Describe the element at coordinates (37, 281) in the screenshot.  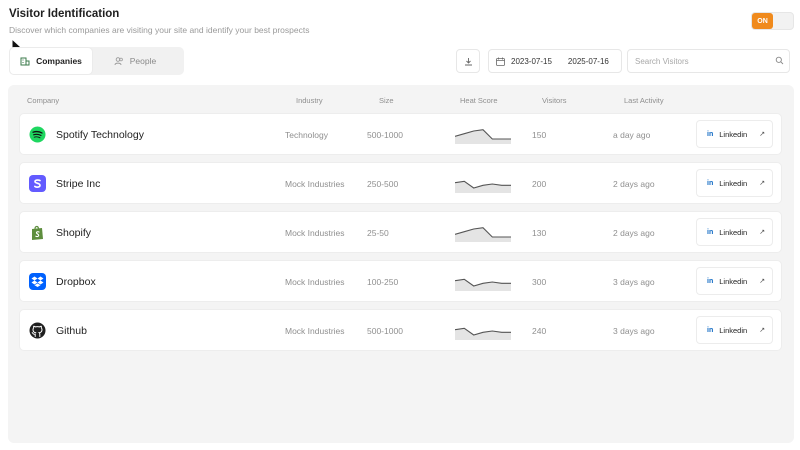
I see `dropbox-logo-icon` at that location.